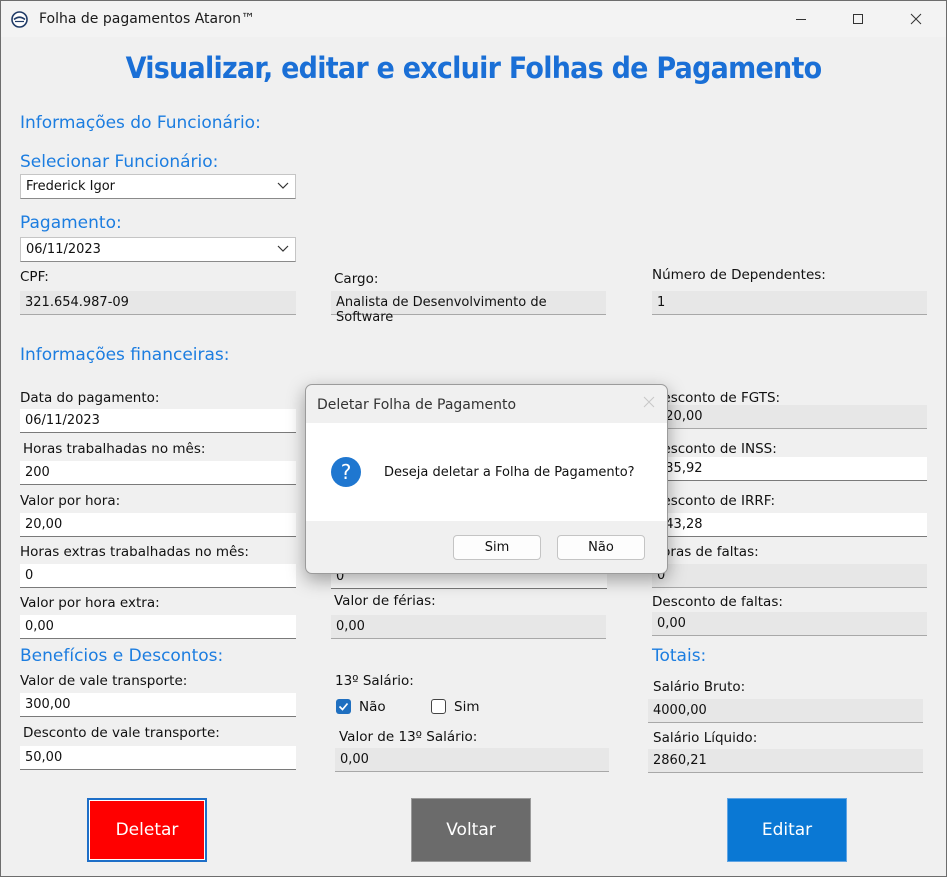 The width and height of the screenshot is (947, 877). Describe the element at coordinates (158, 627) in the screenshot. I see `valor-hora-extra-field: 0,00` at that location.